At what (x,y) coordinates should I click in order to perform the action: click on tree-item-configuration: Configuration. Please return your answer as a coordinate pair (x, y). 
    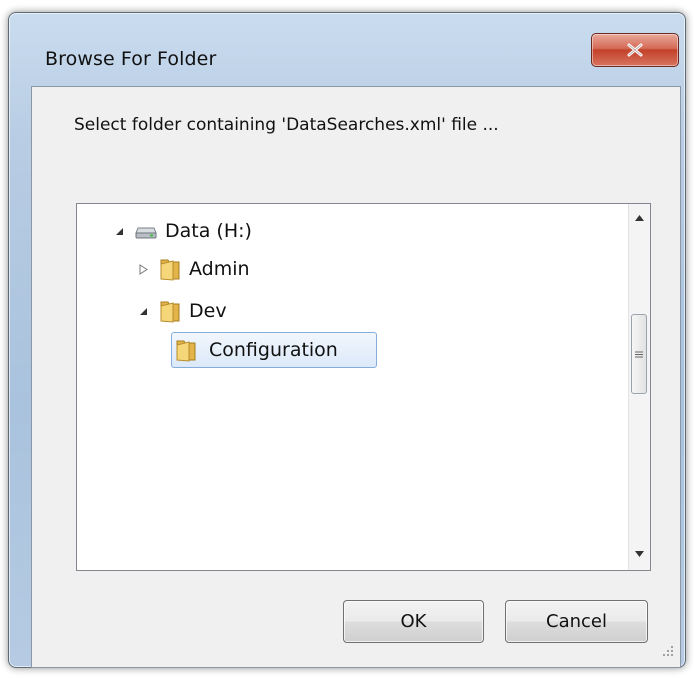
    Looking at the image, I should click on (256, 350).